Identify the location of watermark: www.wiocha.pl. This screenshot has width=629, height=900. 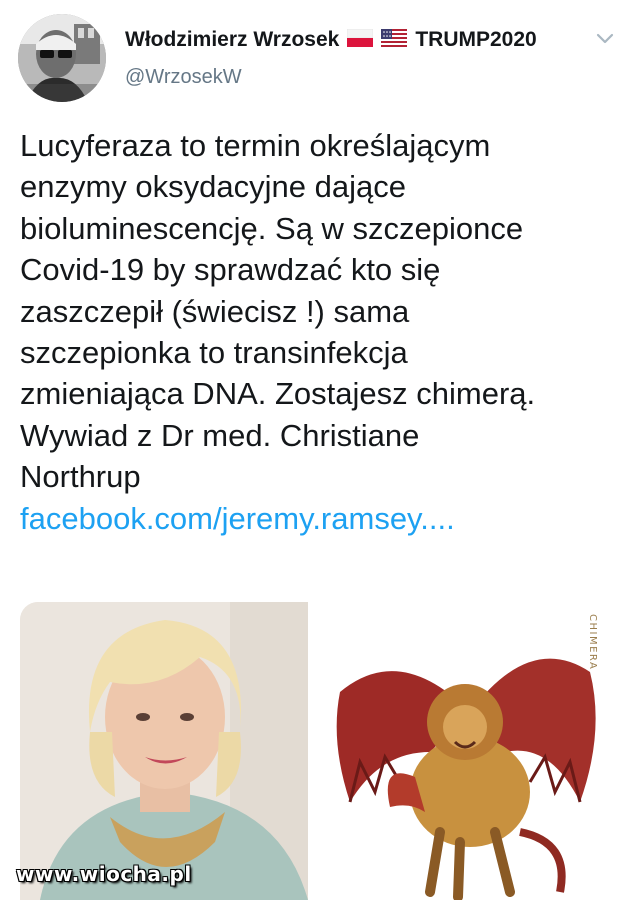
(104, 874).